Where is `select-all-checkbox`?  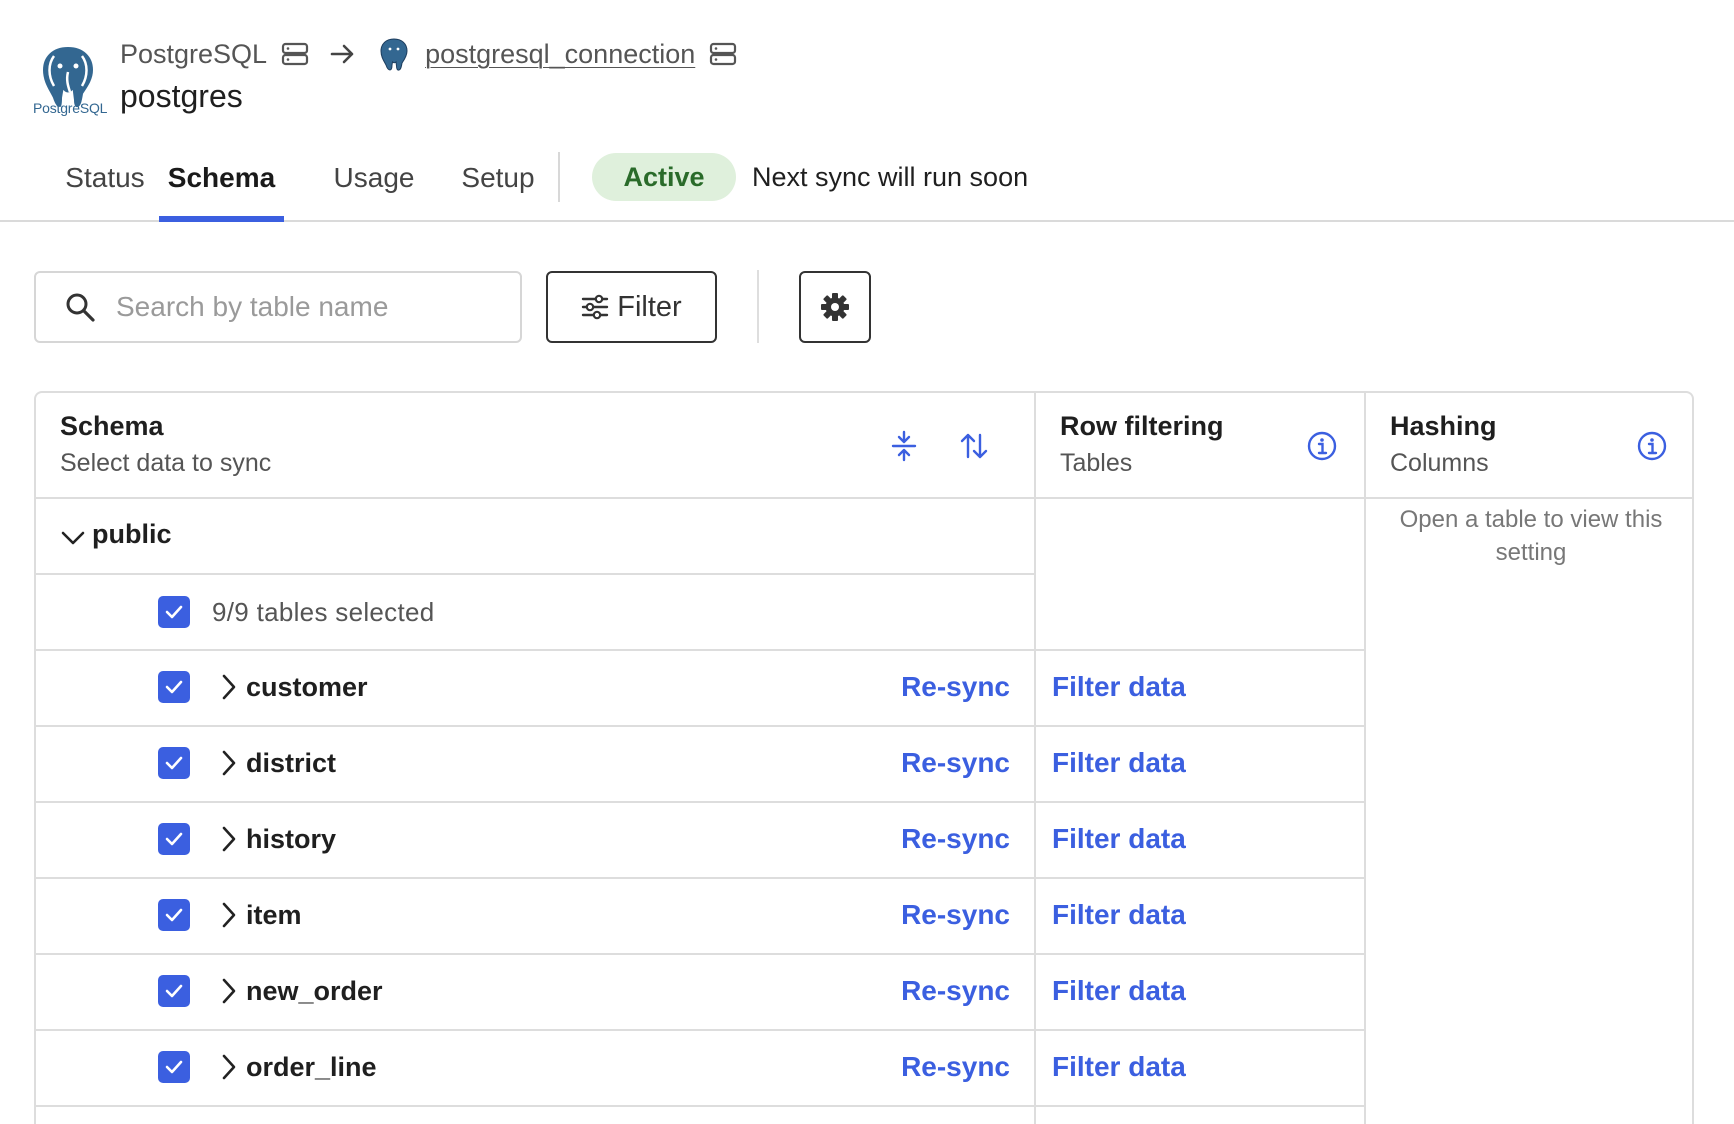 select-all-checkbox is located at coordinates (174, 612).